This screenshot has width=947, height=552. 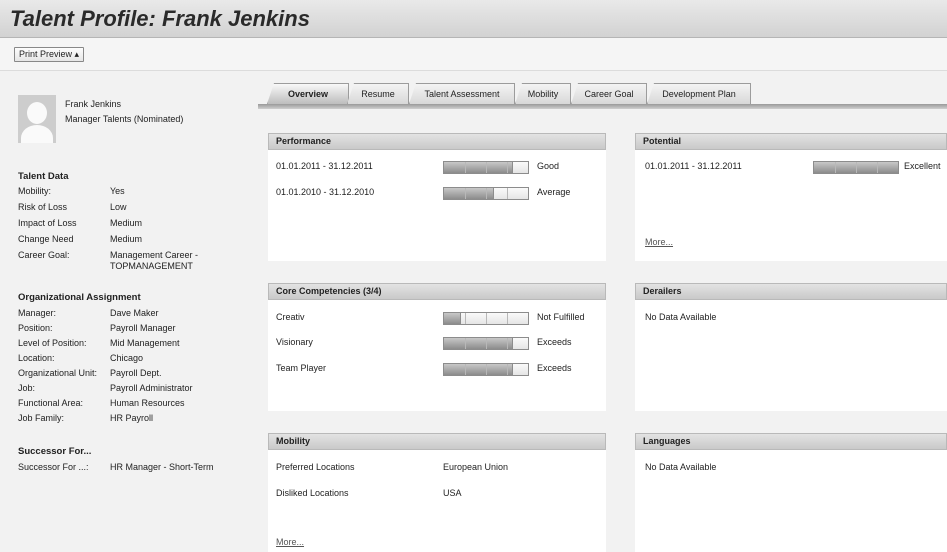 What do you see at coordinates (681, 317) in the screenshot?
I see `derailers-empty-message: No Data Available` at bounding box center [681, 317].